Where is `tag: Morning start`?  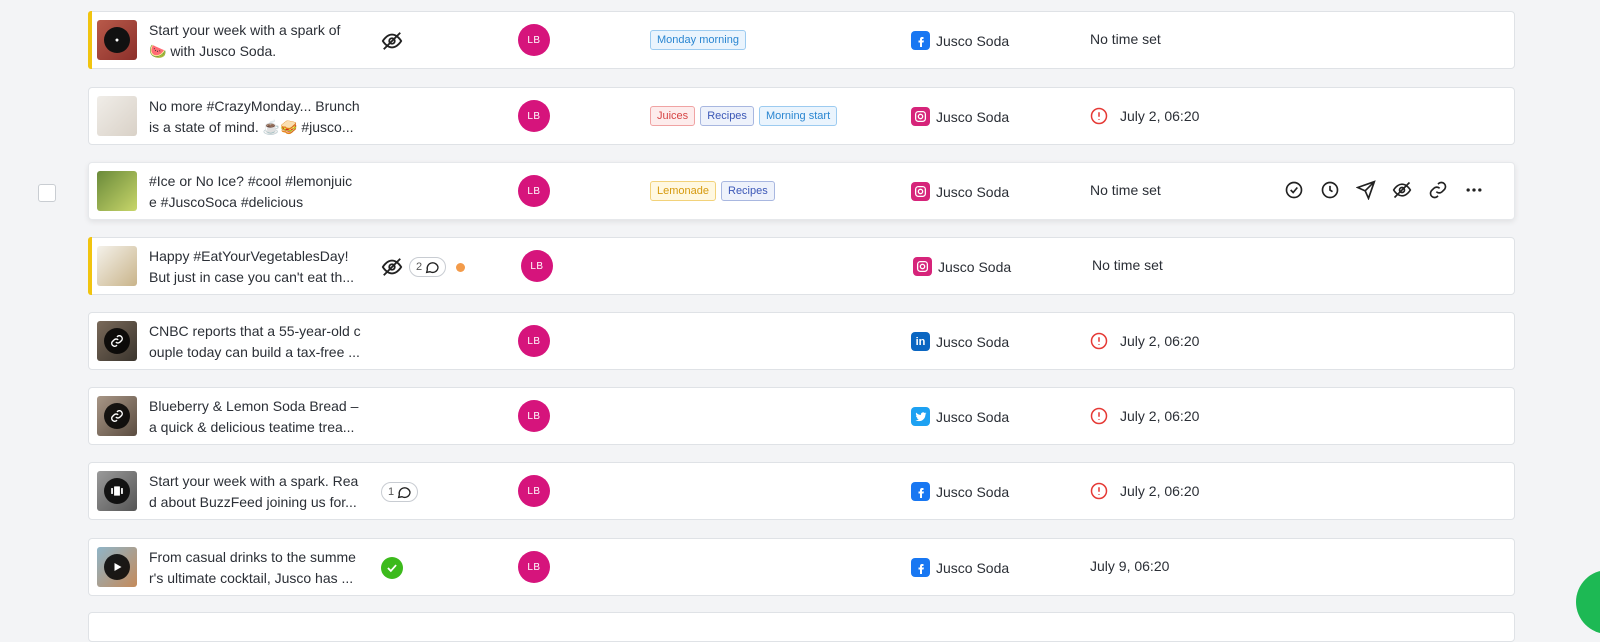
tag: Morning start is located at coordinates (798, 116).